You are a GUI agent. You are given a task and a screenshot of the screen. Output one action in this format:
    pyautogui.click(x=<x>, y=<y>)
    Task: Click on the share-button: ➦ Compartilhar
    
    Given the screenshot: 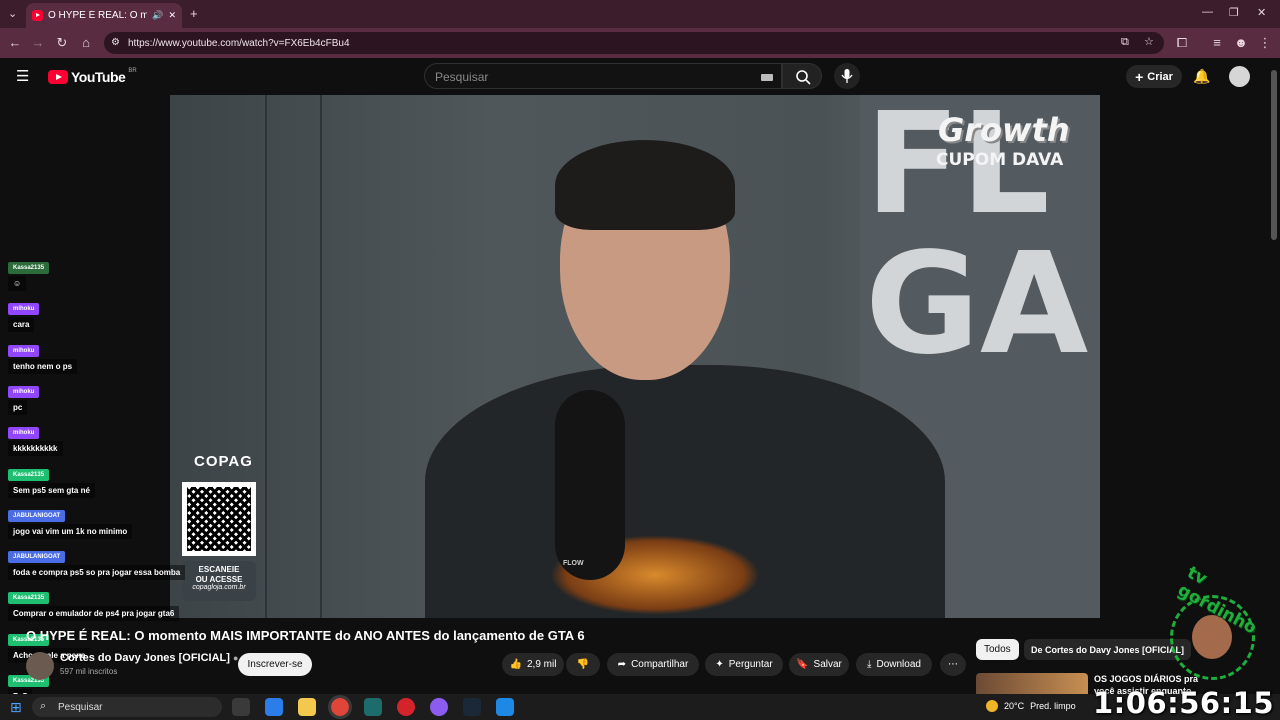 What is the action you would take?
    pyautogui.click(x=653, y=664)
    